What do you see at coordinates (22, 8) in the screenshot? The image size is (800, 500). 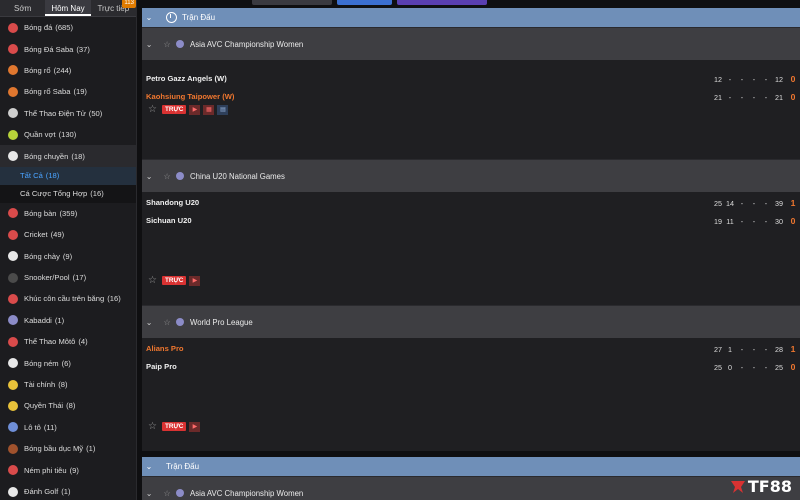 I see `tab-early: Sớm` at bounding box center [22, 8].